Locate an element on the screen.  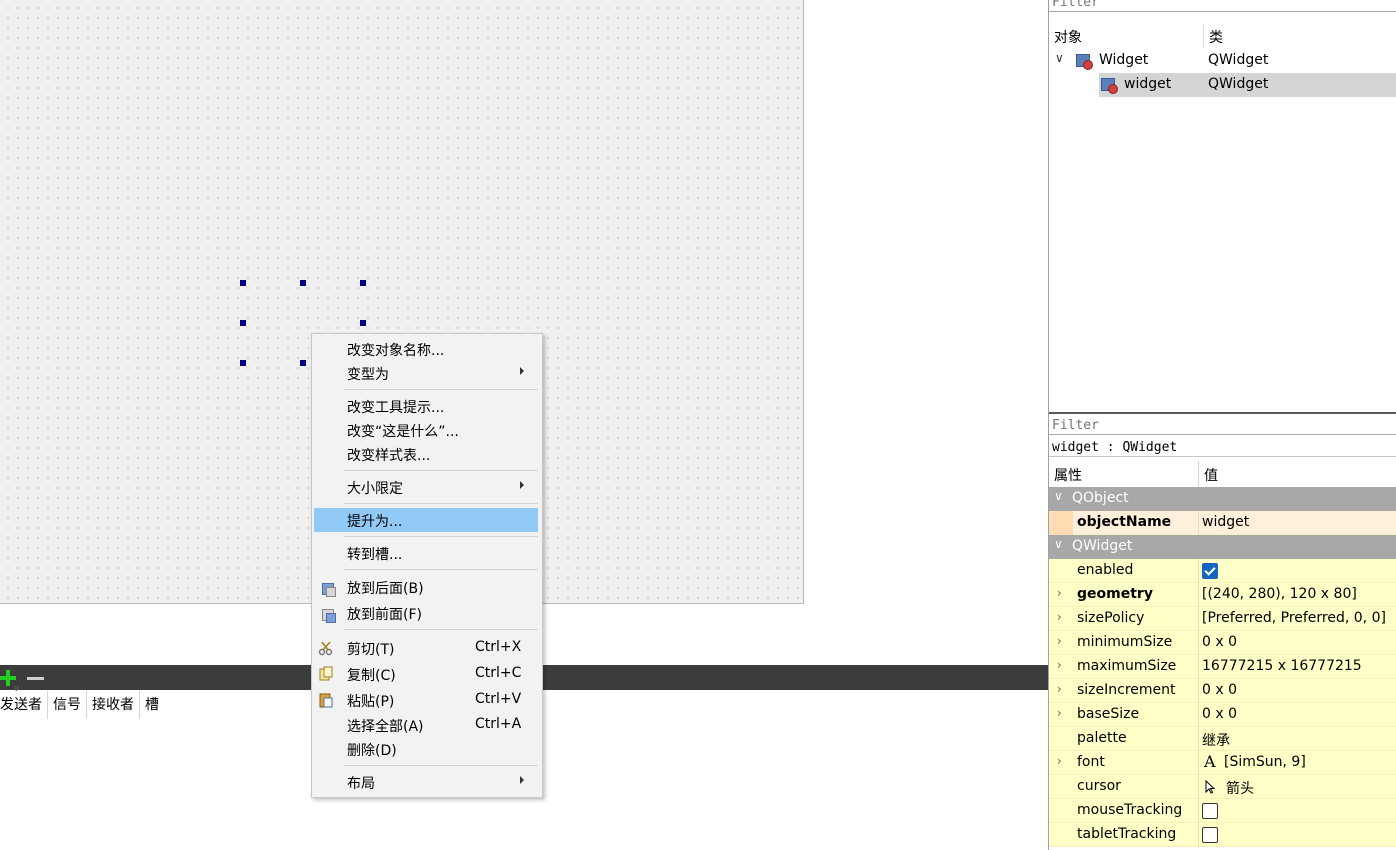
column-header-slot: 槽 is located at coordinates (152, 705).